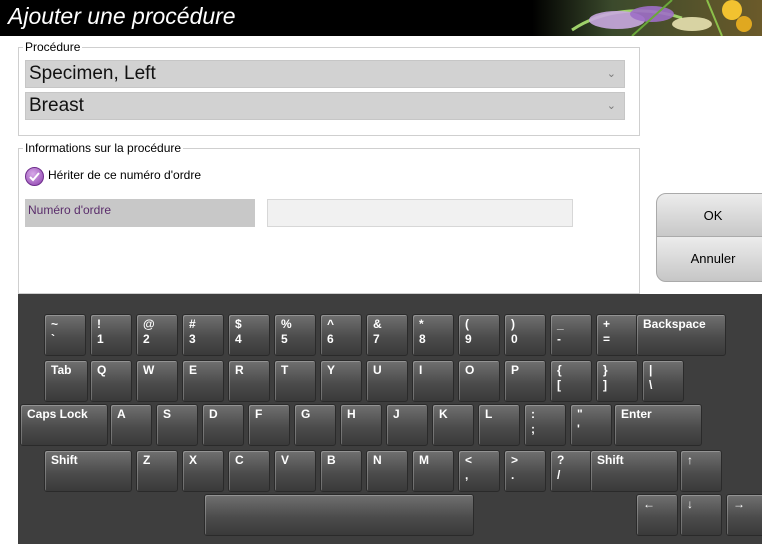 Image resolution: width=762 pixels, height=544 pixels. I want to click on key-enter: Enter, so click(658, 425).